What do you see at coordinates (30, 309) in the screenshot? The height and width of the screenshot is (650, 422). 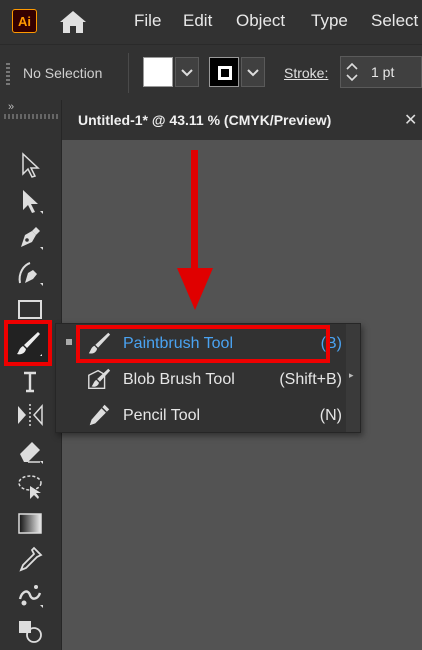 I see `rectangle-tool-icon` at bounding box center [30, 309].